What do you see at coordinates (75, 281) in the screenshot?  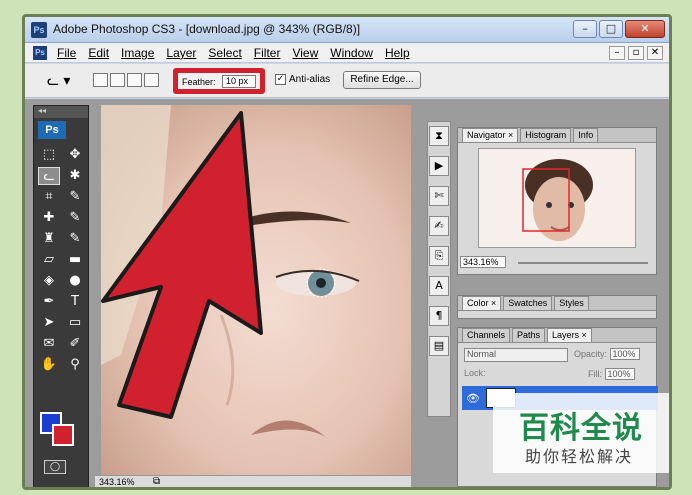 I see `dodge-icon: ●` at bounding box center [75, 281].